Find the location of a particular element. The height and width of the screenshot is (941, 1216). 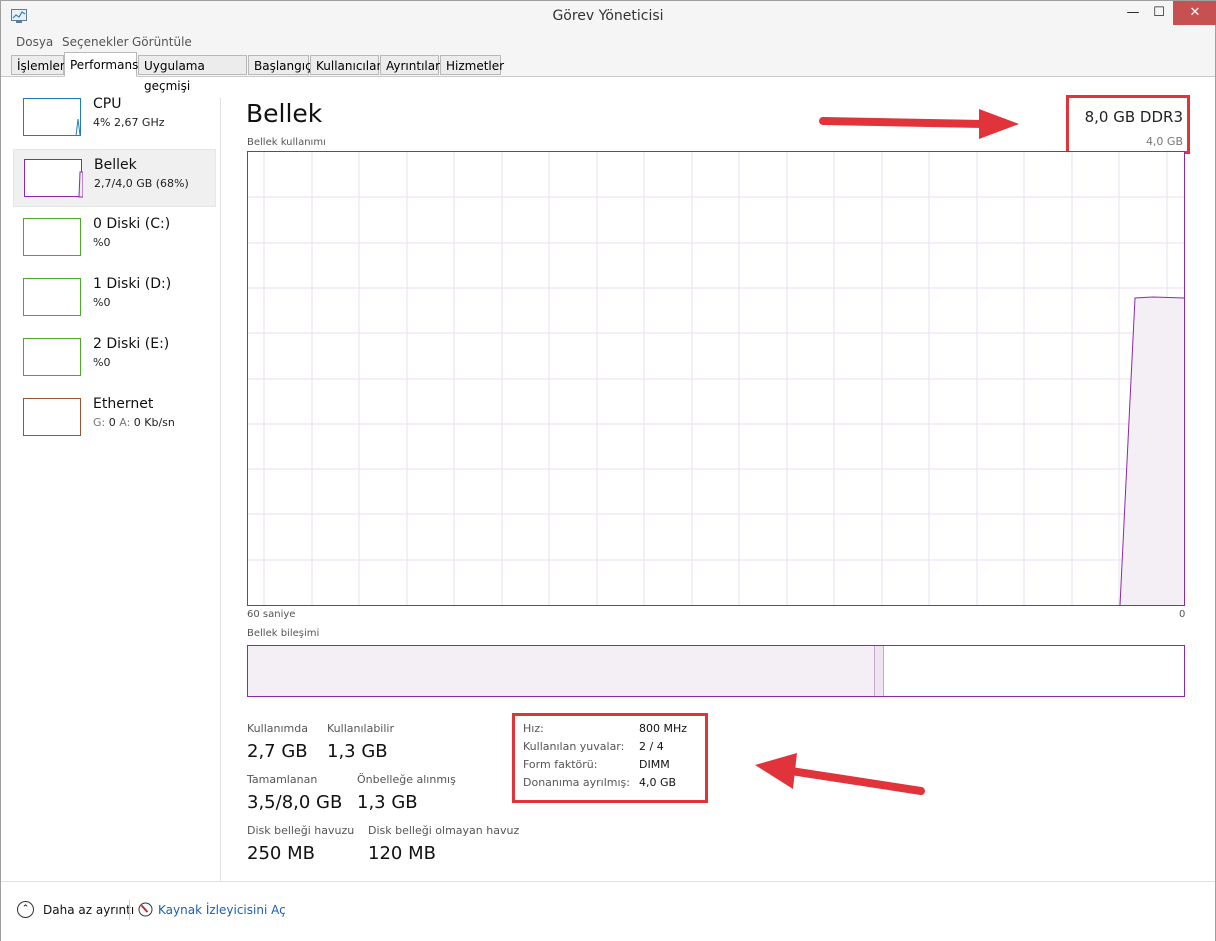

disk-0-thumbnail-graph is located at coordinates (52, 237).